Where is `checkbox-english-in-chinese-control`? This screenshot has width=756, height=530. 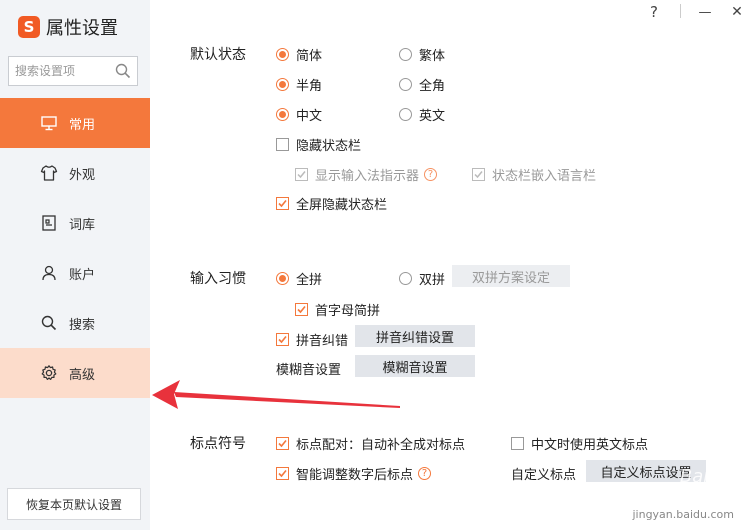 checkbox-english-in-chinese-control is located at coordinates (517, 443).